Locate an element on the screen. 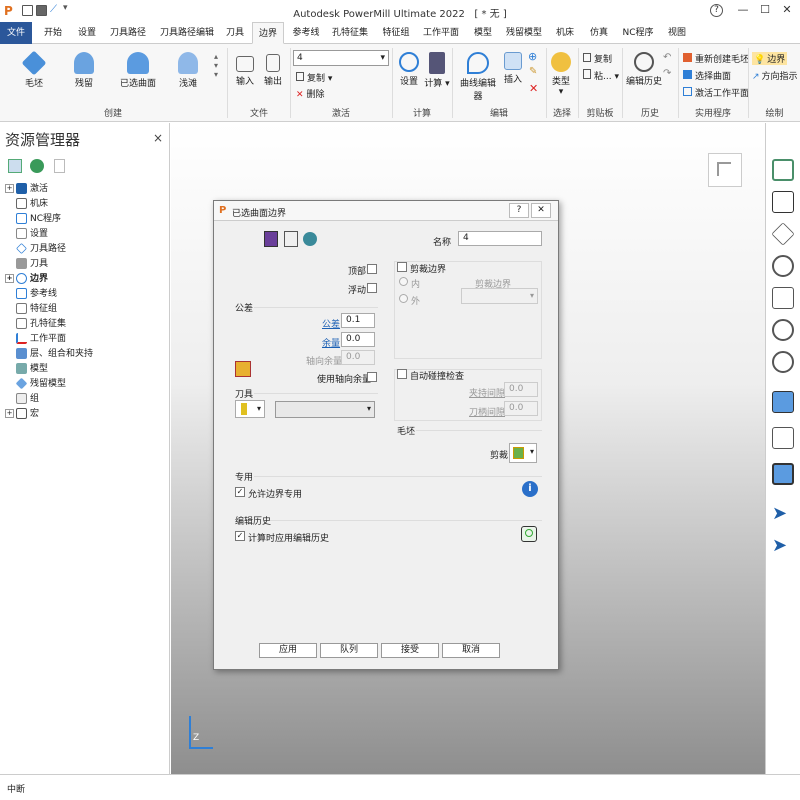 The height and width of the screenshot is (800, 800). tool-type-select: ▾ is located at coordinates (250, 409).